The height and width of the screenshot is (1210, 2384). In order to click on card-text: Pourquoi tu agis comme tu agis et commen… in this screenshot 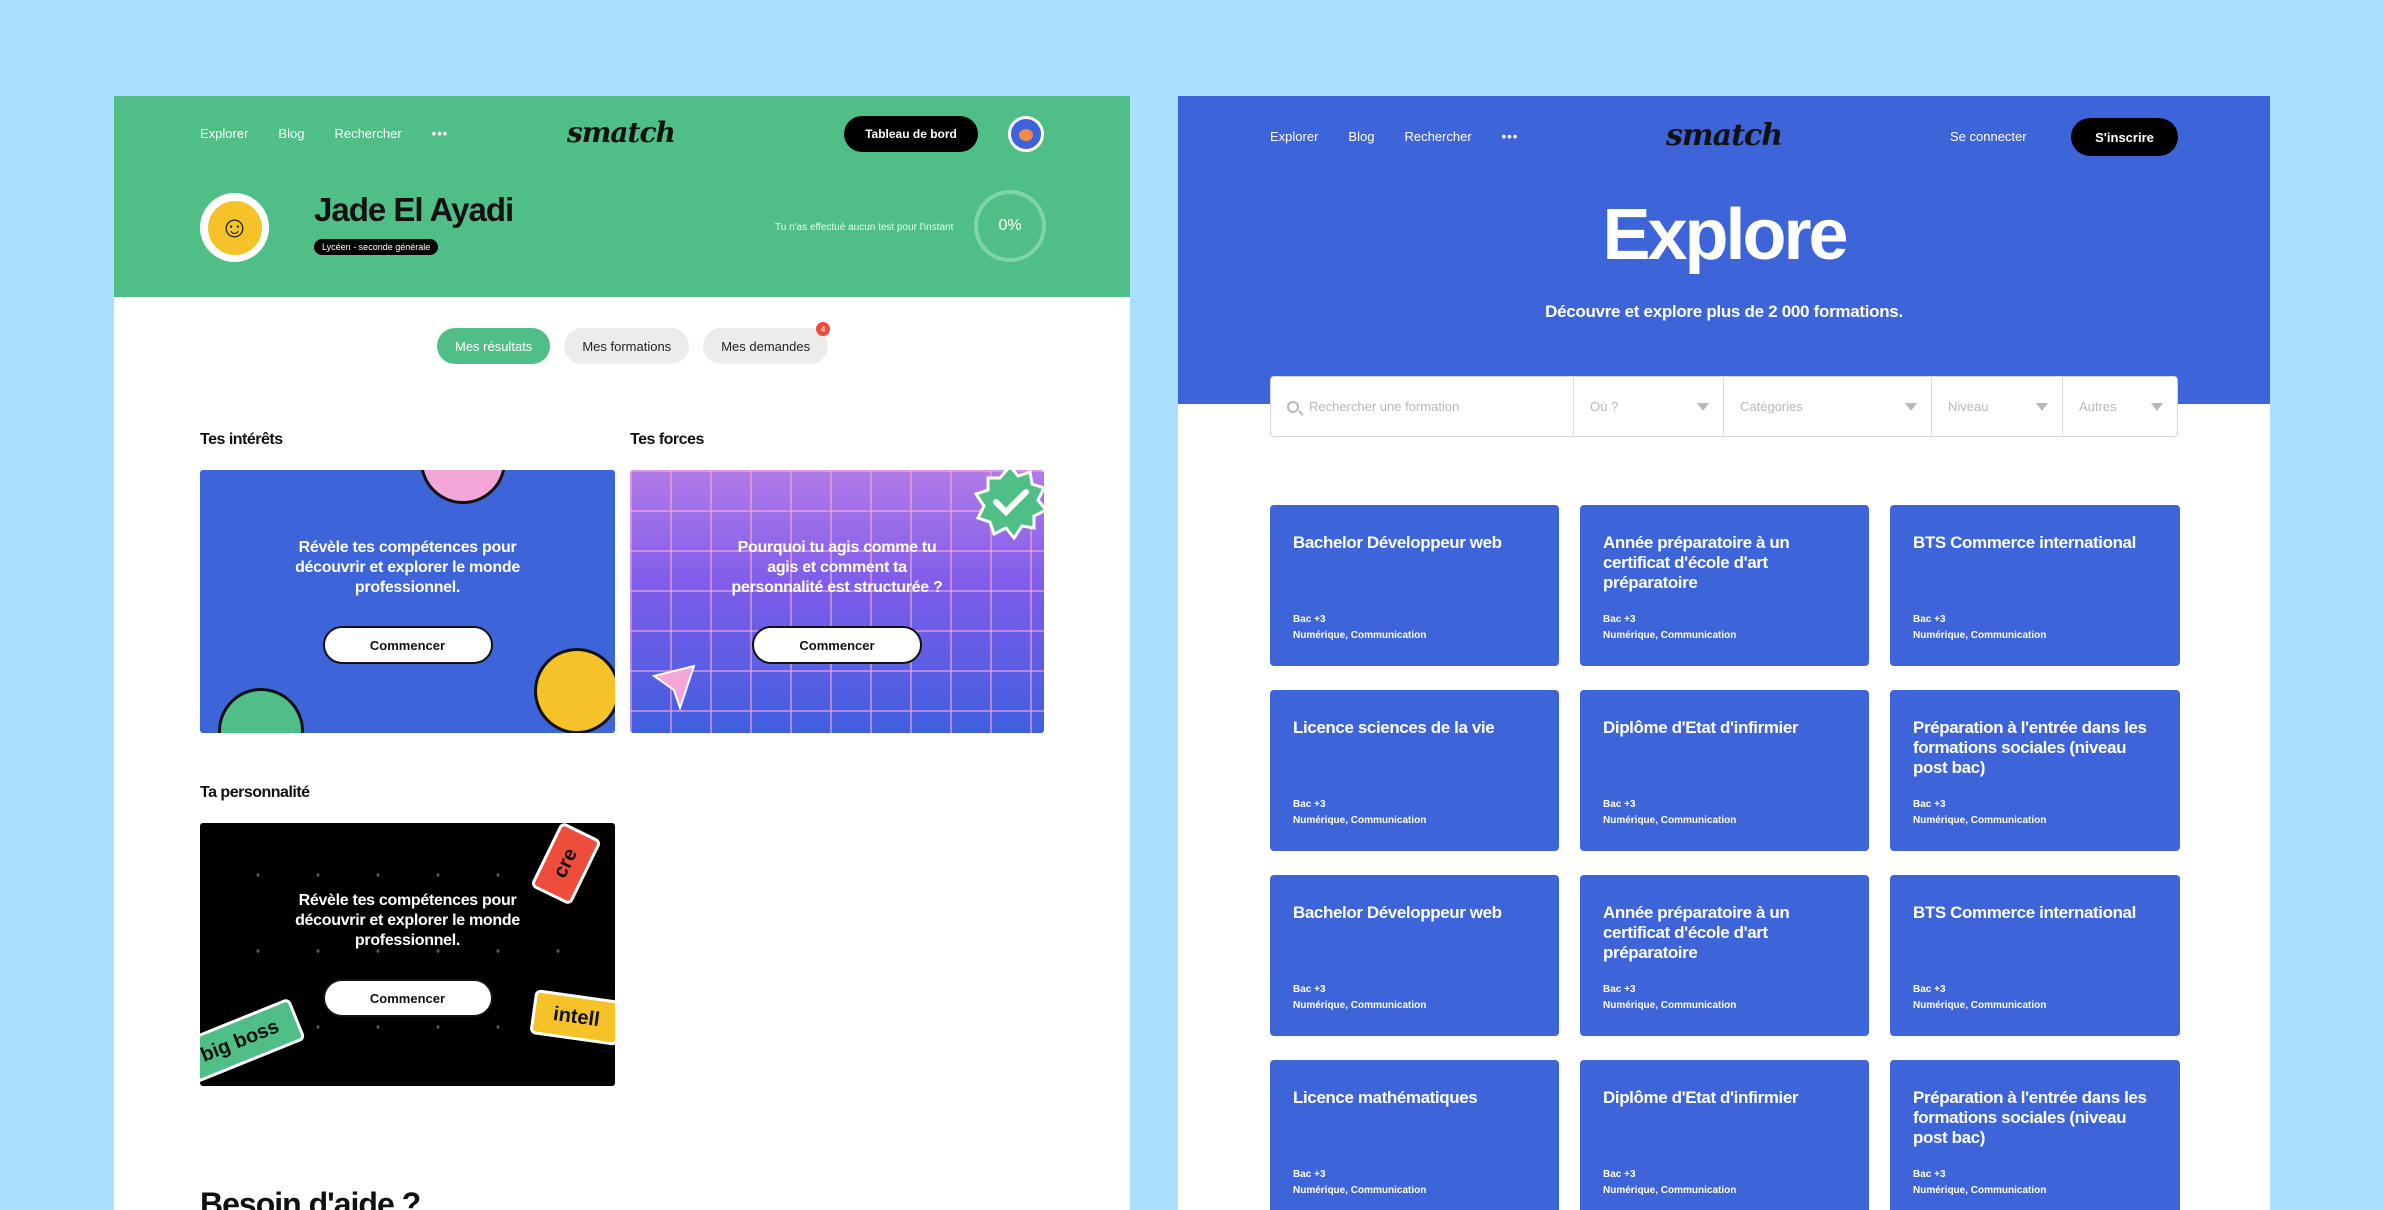, I will do `click(837, 567)`.